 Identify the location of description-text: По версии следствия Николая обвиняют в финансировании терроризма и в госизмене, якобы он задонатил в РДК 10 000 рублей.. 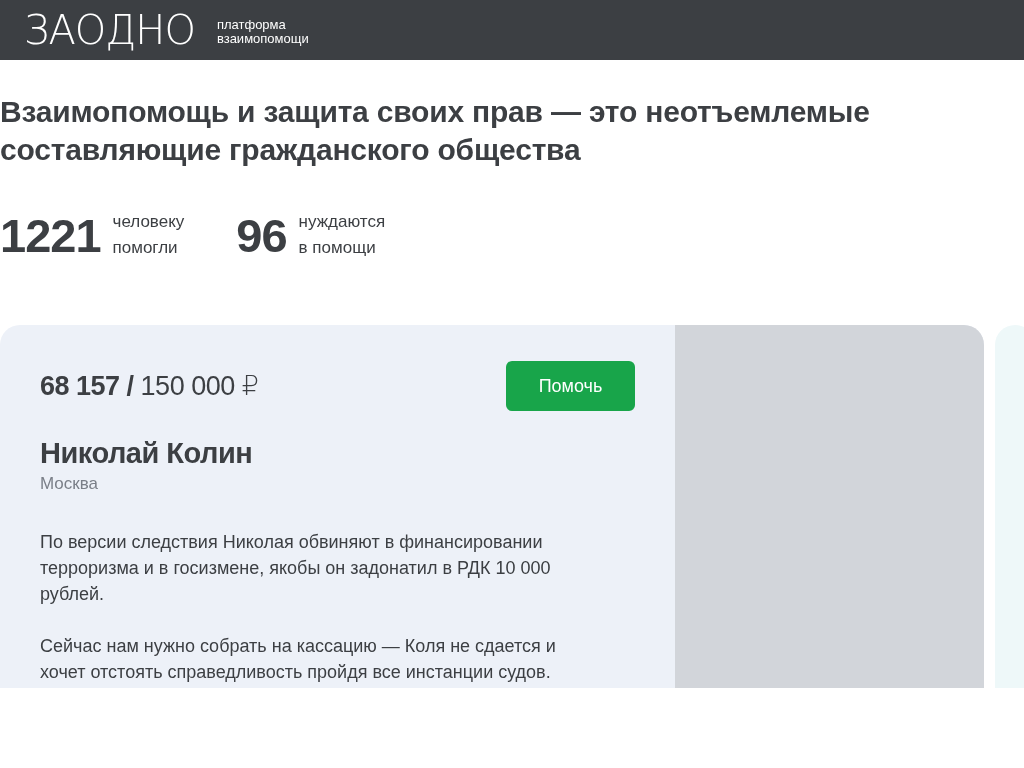
(296, 568).